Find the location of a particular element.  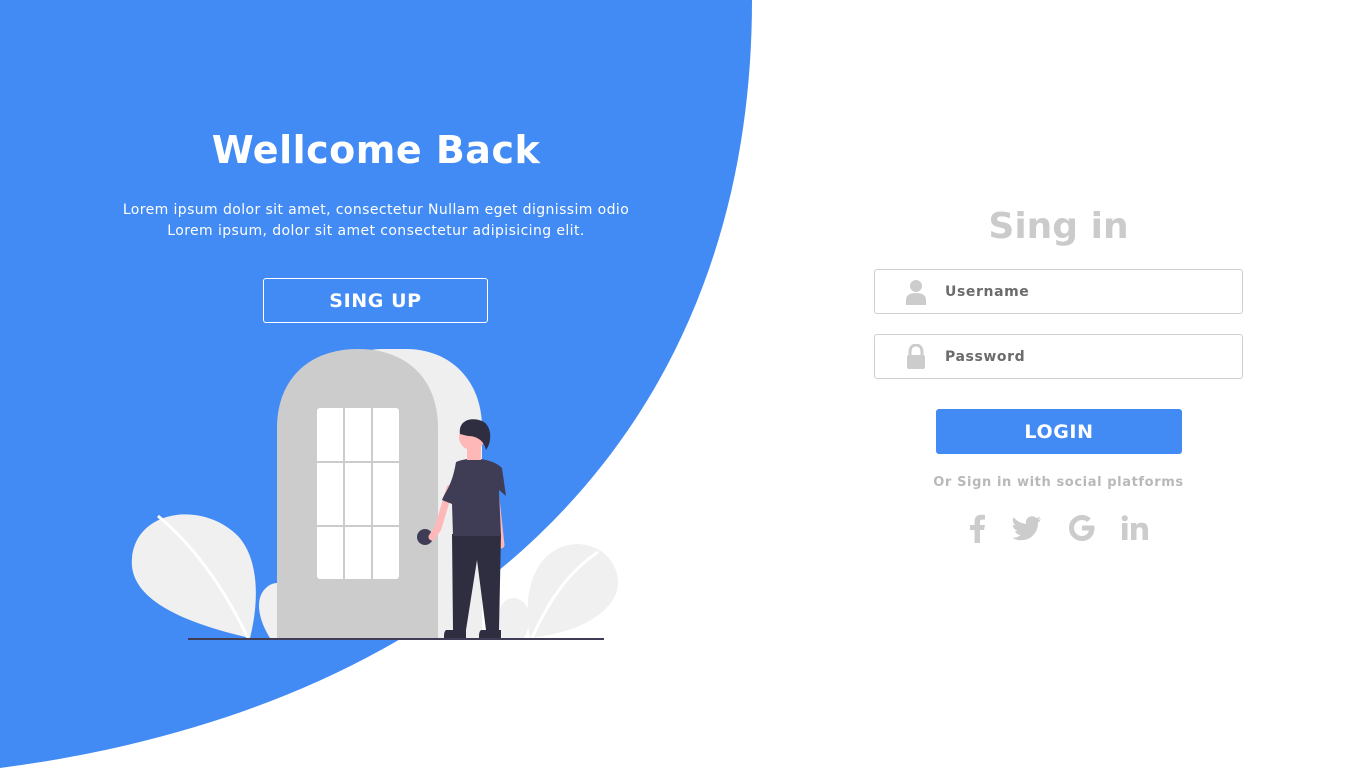

signin-title: Sing in is located at coordinates (1058, 226).